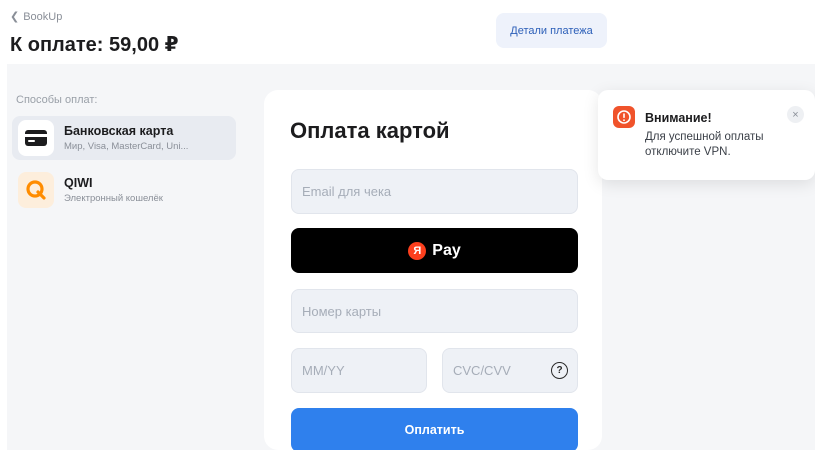 This screenshot has height=450, width=815. I want to click on back-link-label: BookUp, so click(43, 16).